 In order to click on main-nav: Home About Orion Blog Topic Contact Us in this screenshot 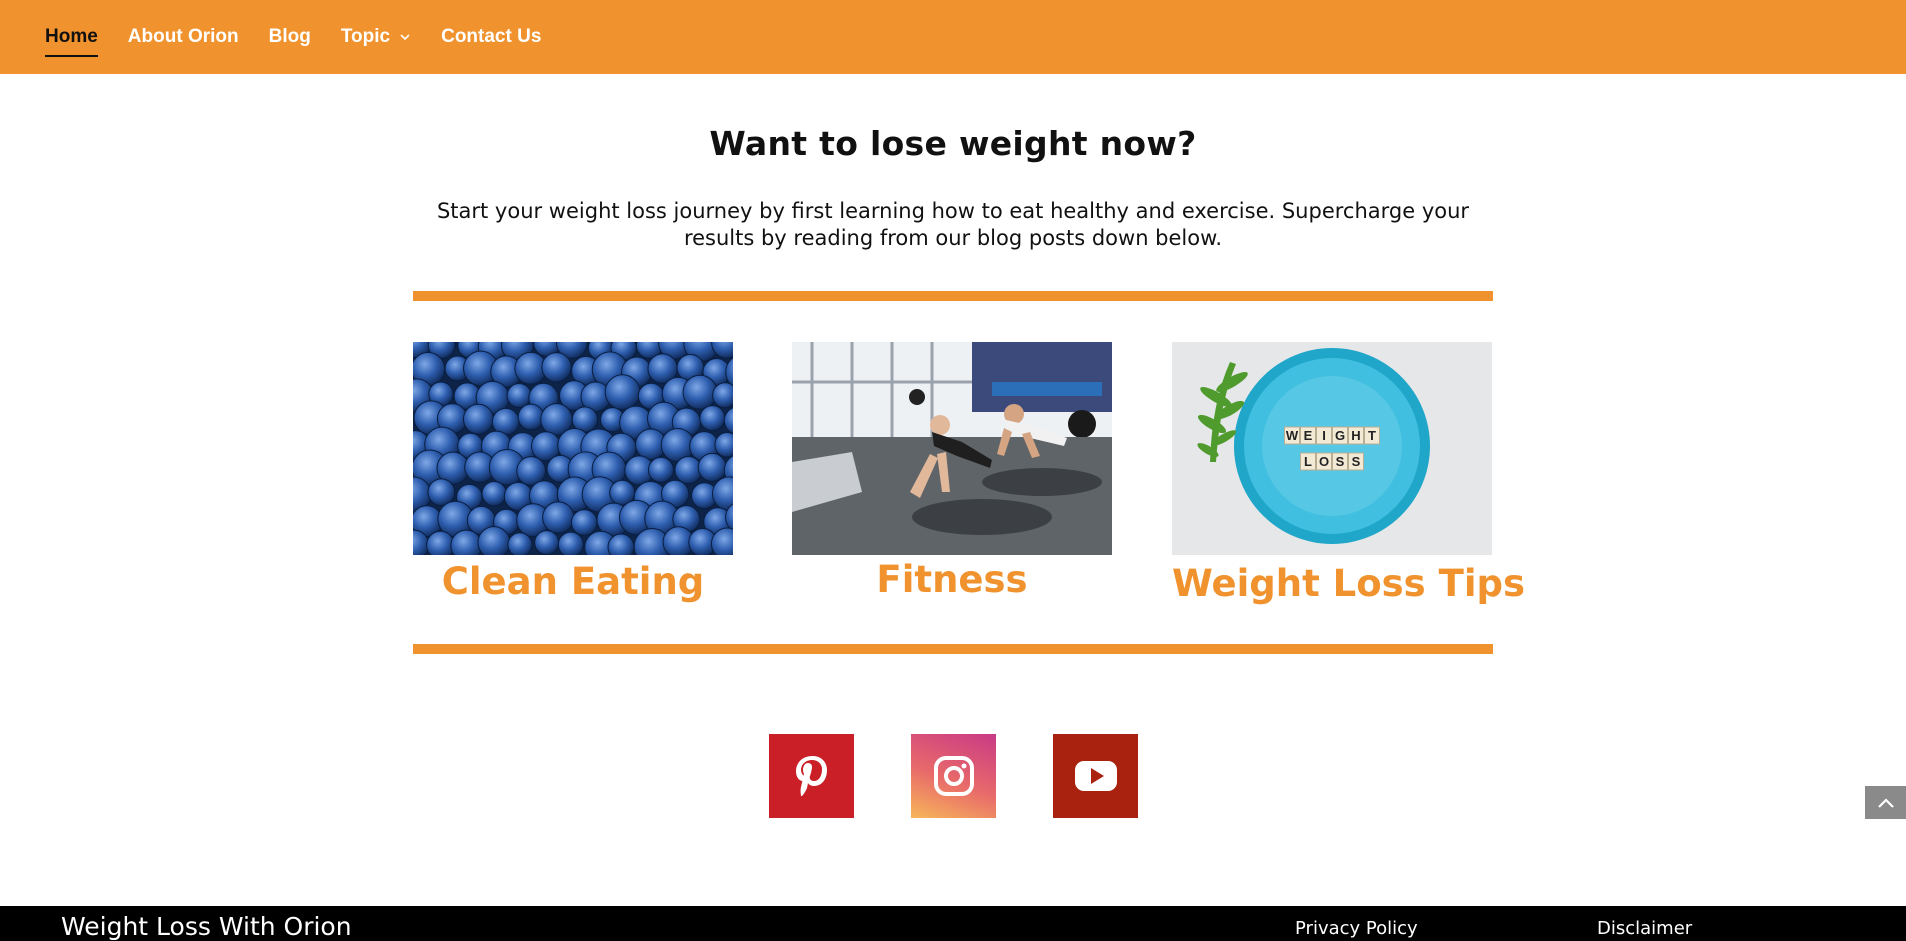, I will do `click(308, 37)`.